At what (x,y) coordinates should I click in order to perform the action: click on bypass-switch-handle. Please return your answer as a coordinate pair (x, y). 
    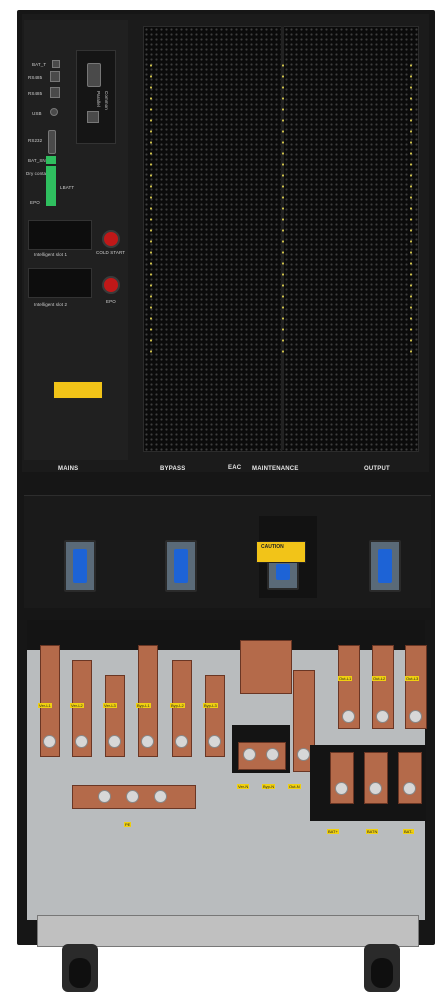
    Looking at the image, I should click on (181, 566).